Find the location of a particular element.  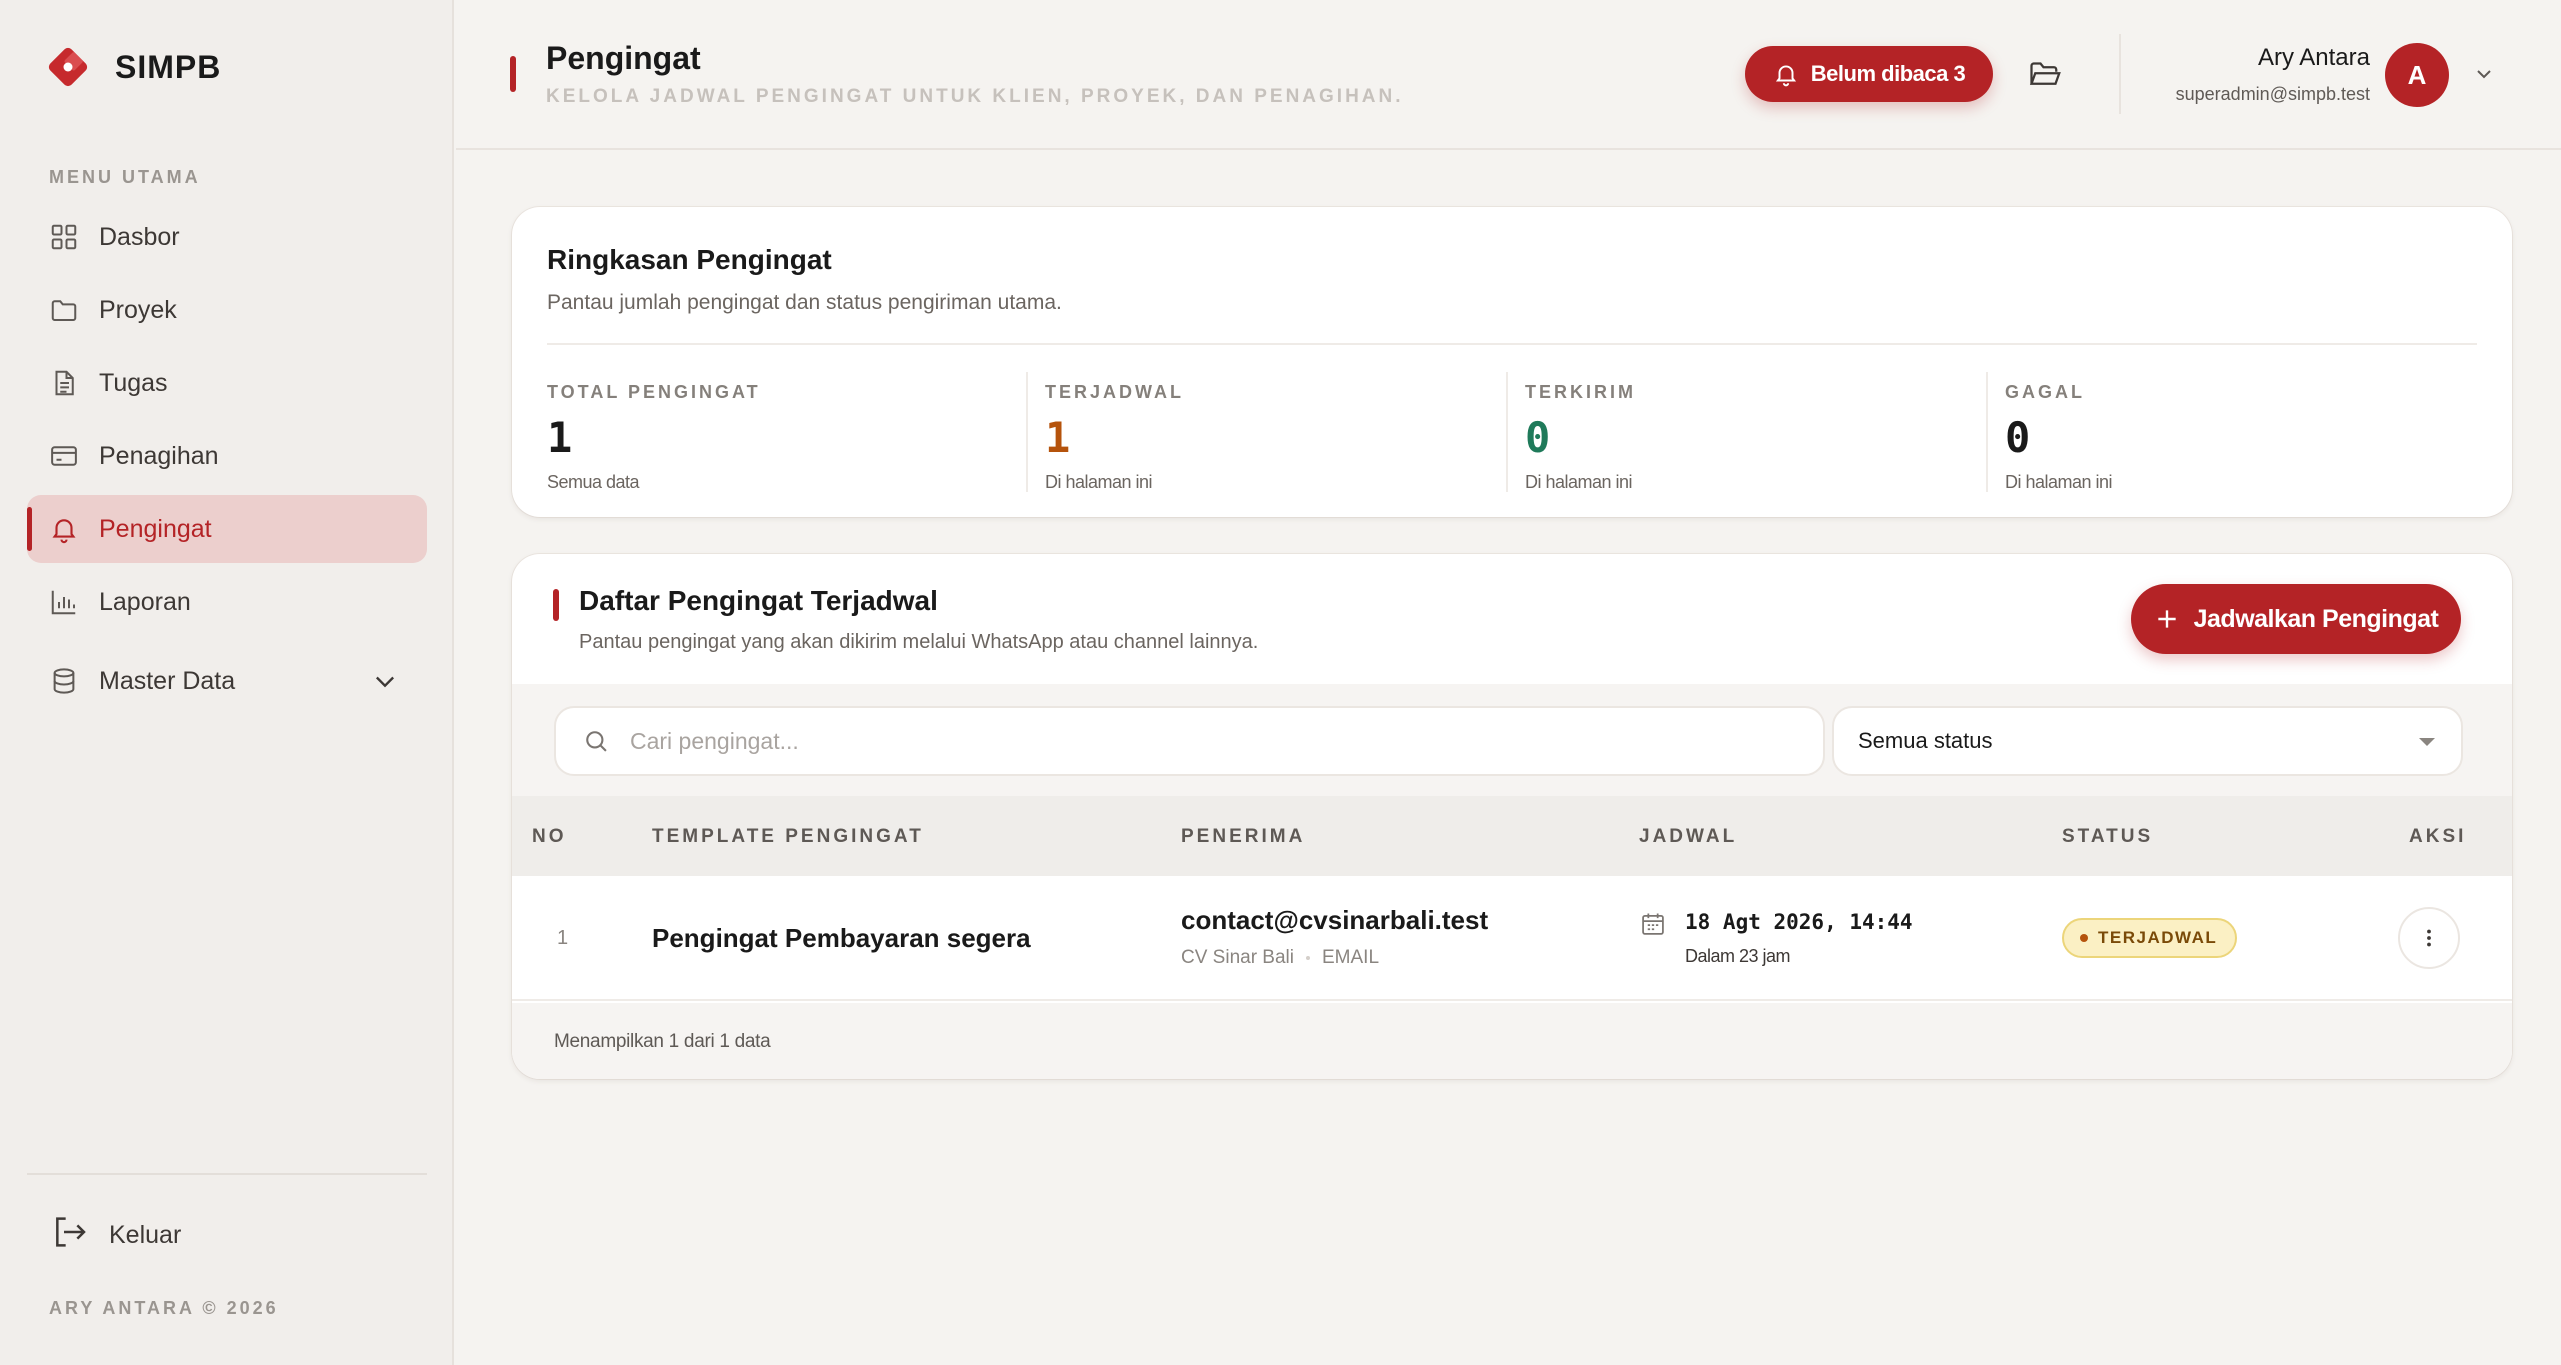

sidebar-item-proyek: Proyek is located at coordinates (227, 310).